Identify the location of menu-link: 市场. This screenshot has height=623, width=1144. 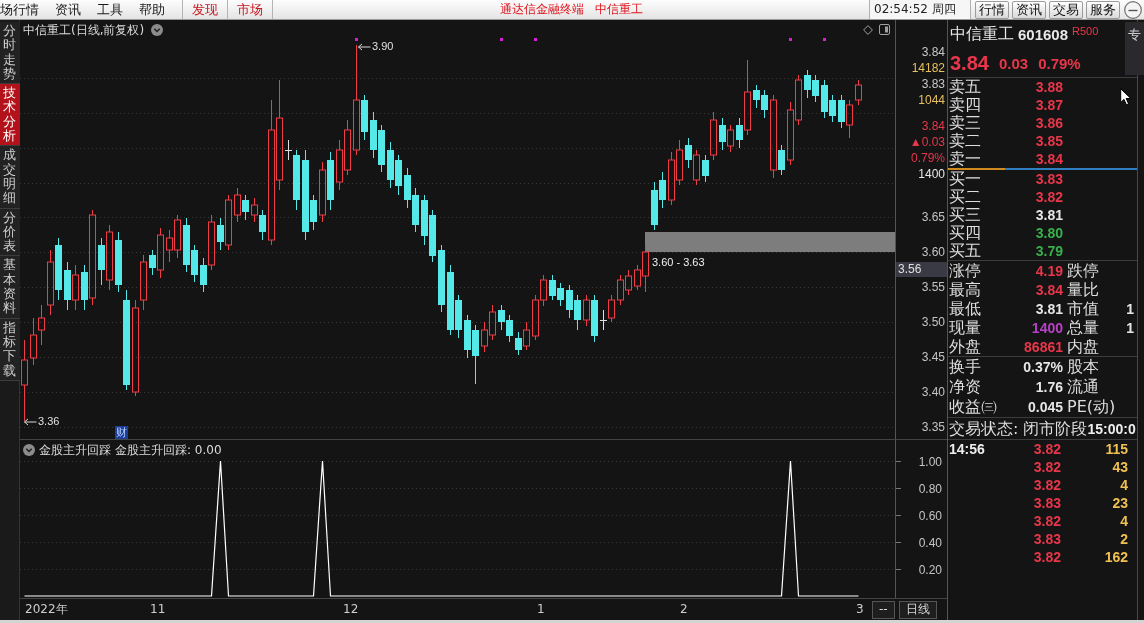
(250, 9).